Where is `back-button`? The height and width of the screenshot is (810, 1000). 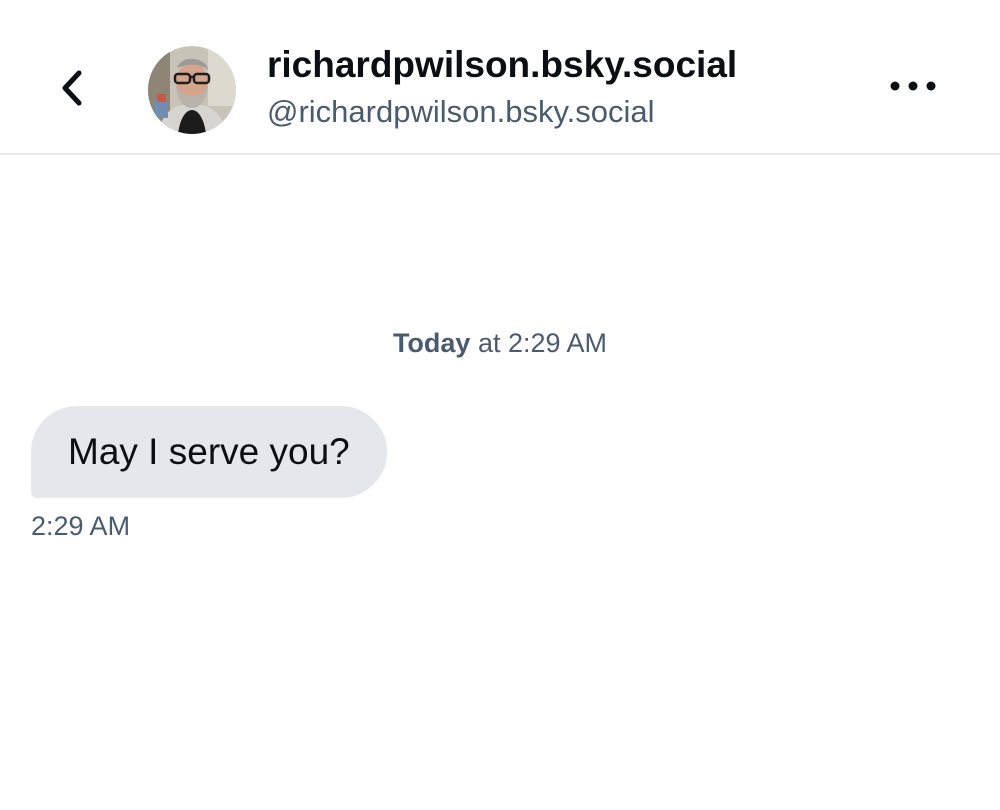
back-button is located at coordinates (72, 90).